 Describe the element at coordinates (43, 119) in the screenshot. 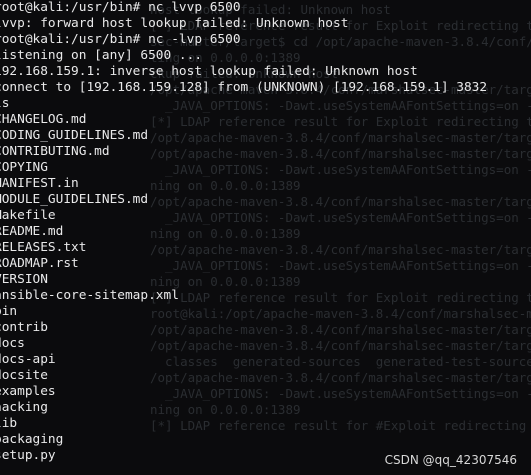

I see `terminal-line: CHANGELOG.md` at that location.